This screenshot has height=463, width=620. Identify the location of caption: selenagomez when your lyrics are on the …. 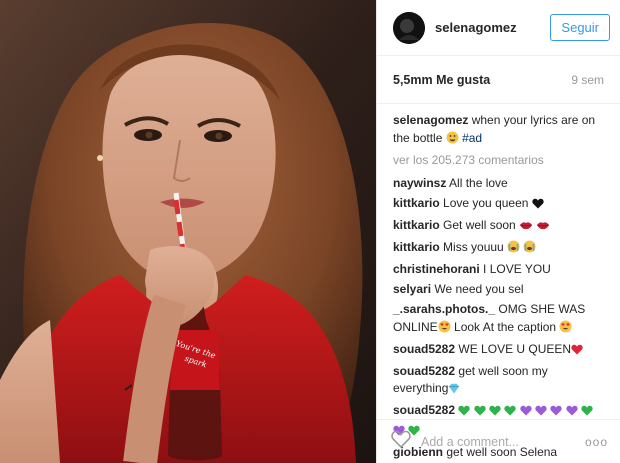
(498, 130).